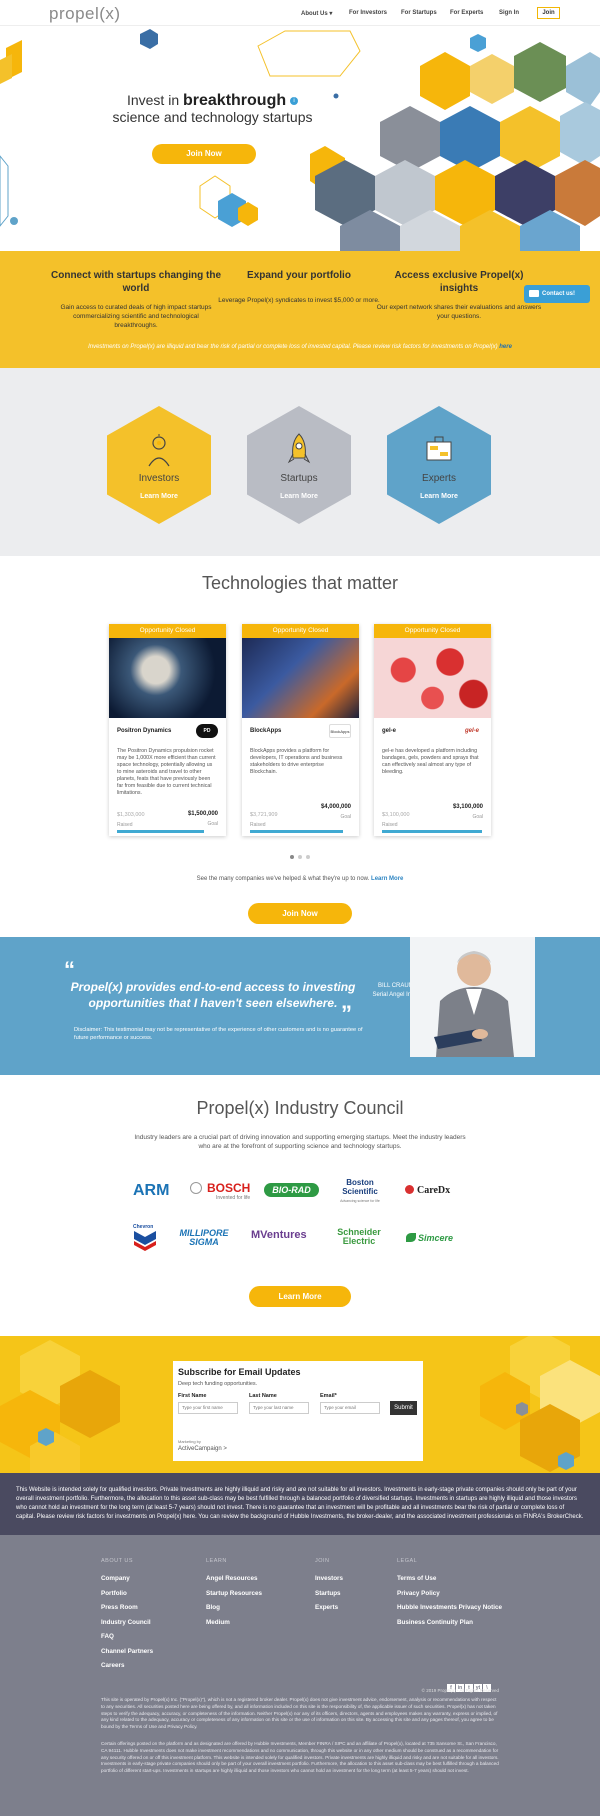 The image size is (600, 1816). What do you see at coordinates (449, 1579) in the screenshot?
I see `footer-link-terms-of-use: Terms of Use` at bounding box center [449, 1579].